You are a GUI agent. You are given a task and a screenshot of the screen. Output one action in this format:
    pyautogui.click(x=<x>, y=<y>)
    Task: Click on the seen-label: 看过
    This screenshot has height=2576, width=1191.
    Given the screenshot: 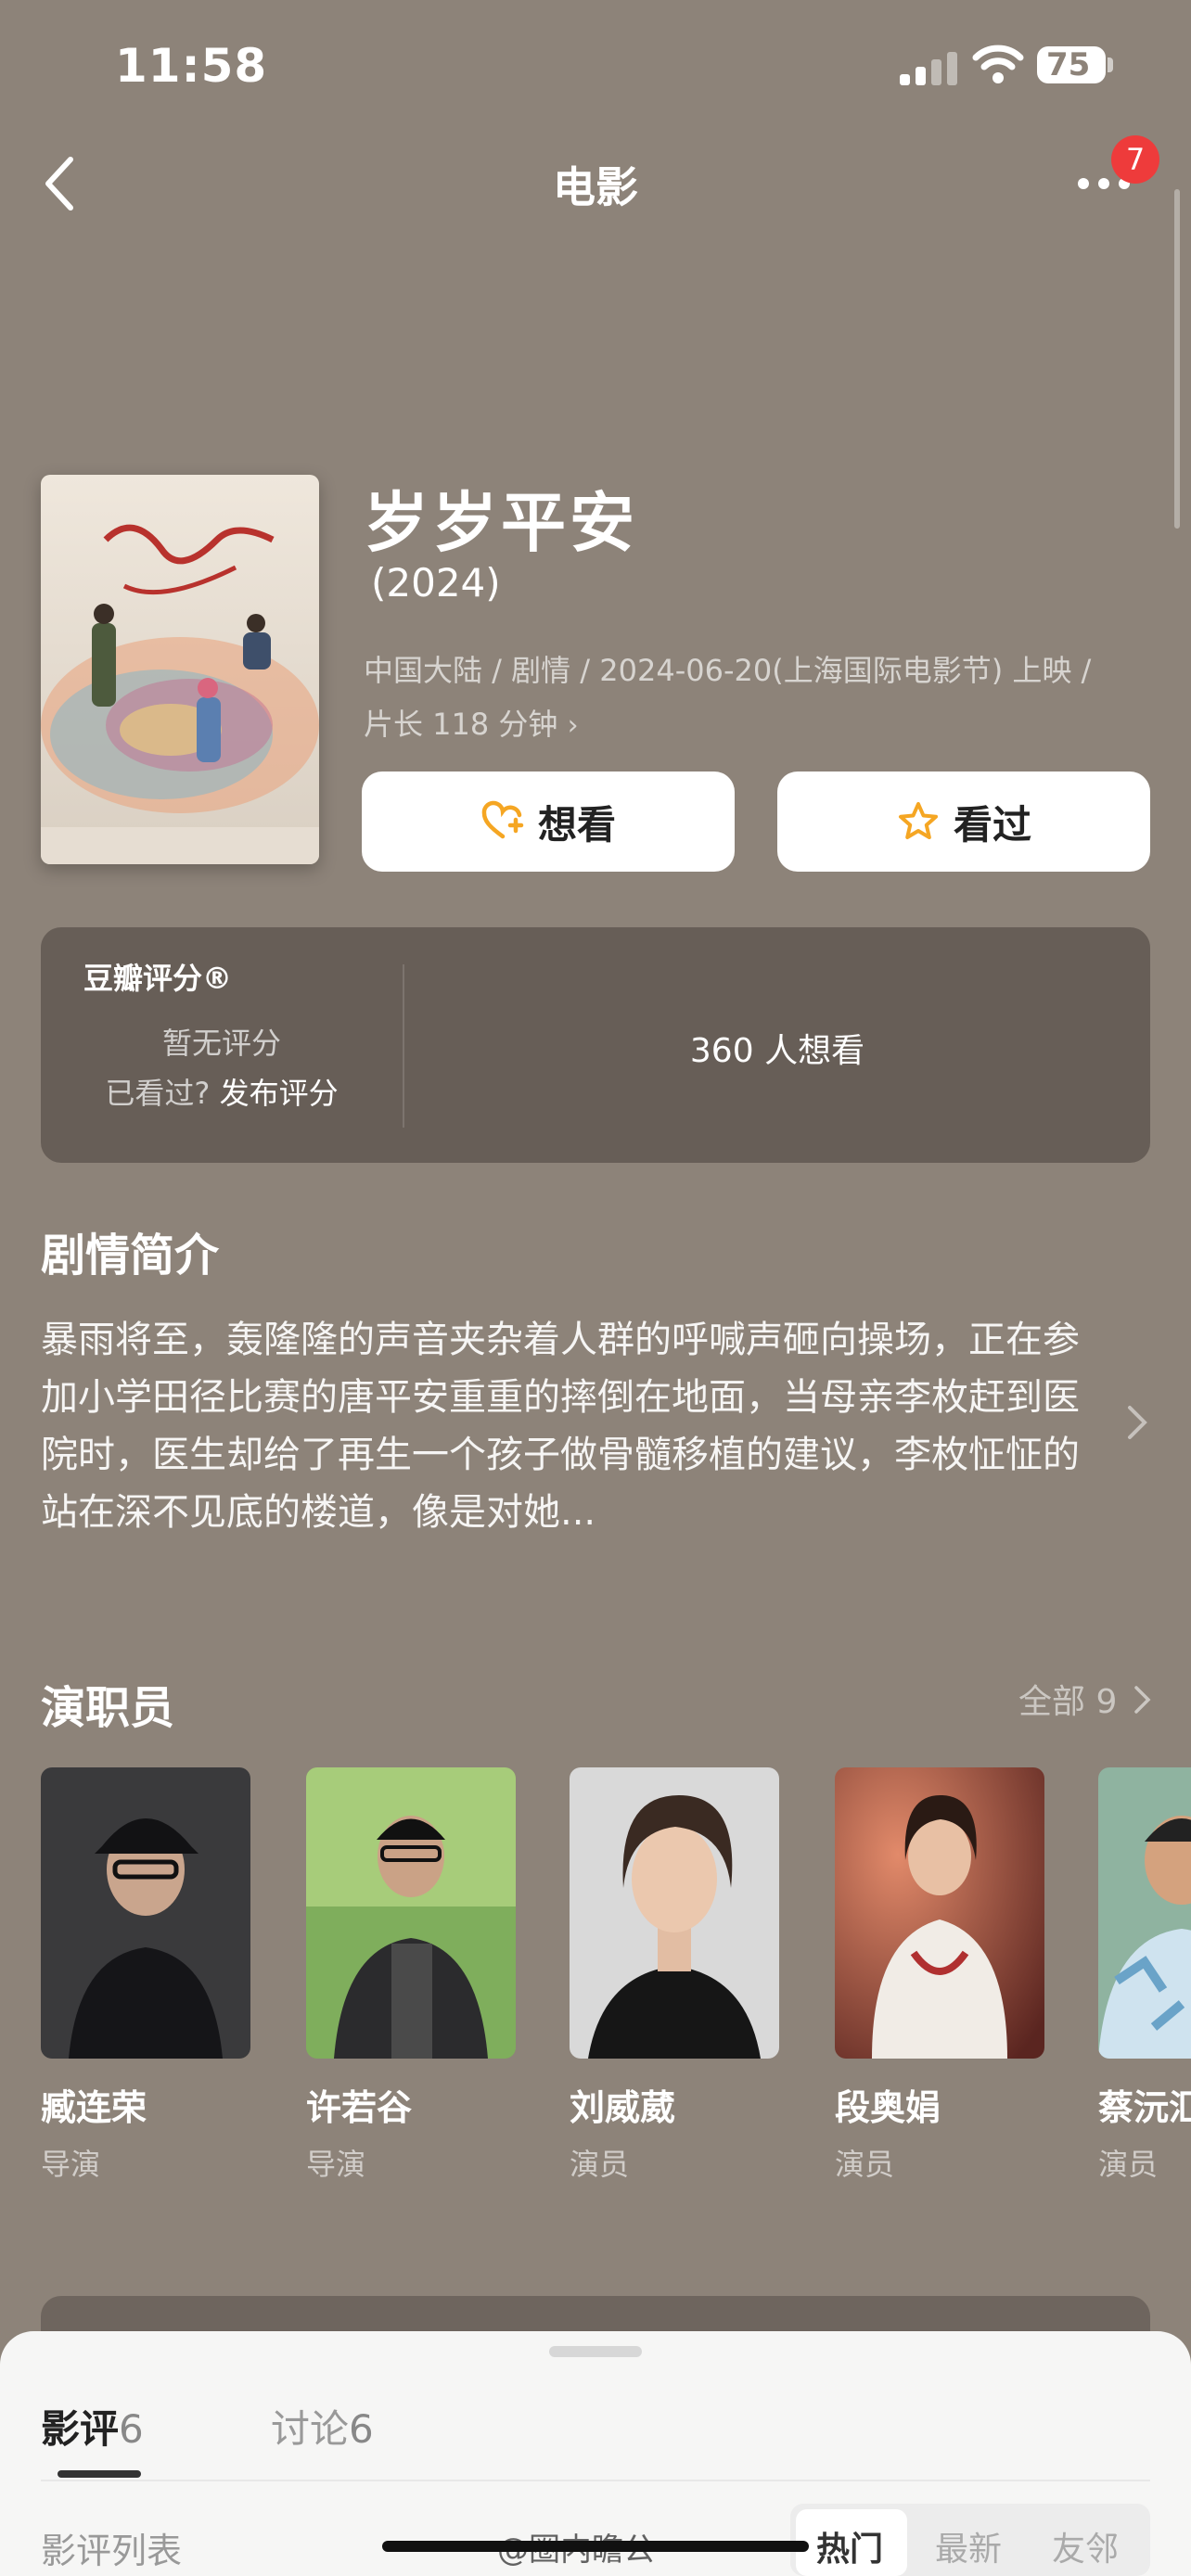 What is the action you would take?
    pyautogui.click(x=992, y=824)
    